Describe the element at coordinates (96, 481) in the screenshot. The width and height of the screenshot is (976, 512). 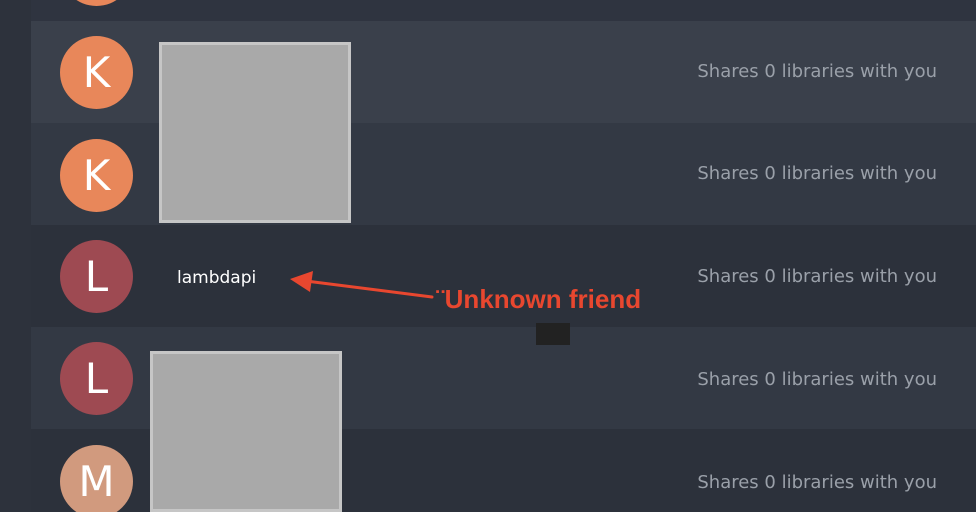
I see `avatar-initial: M` at that location.